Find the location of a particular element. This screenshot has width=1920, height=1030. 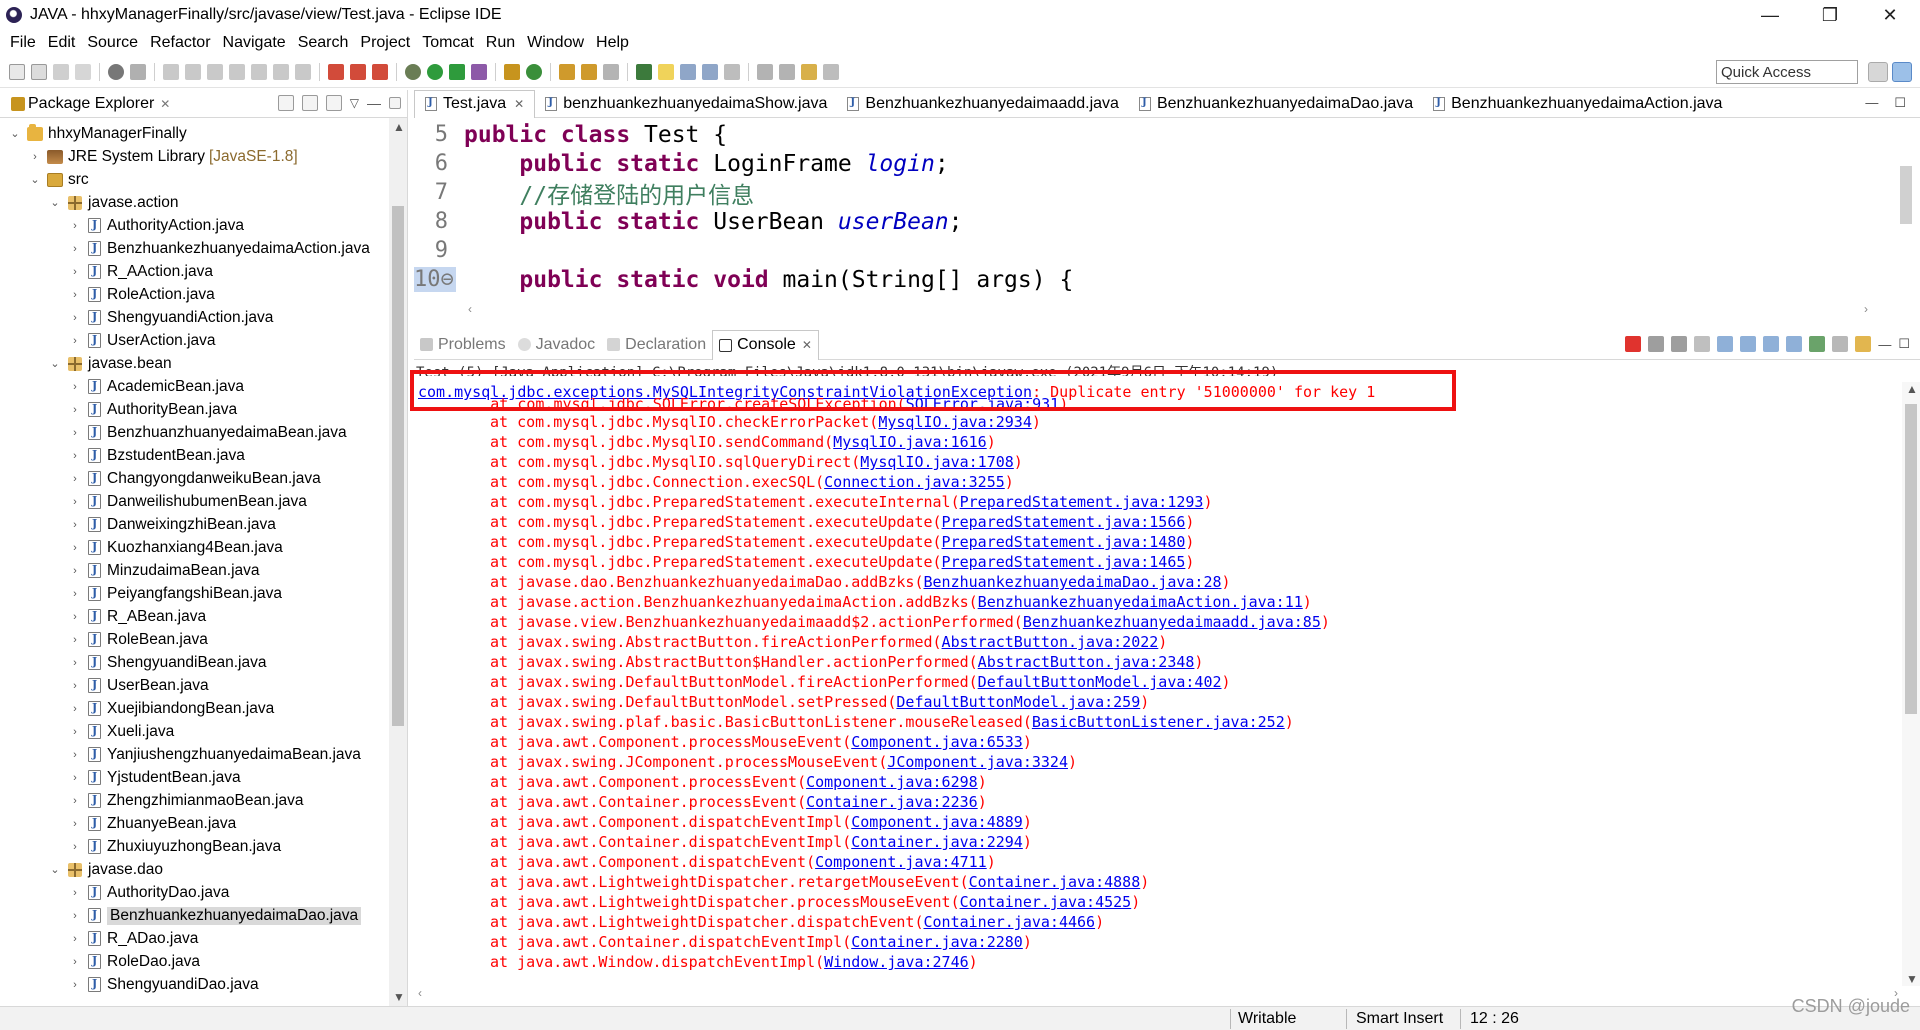

tree-item-file: › BenzhuankezhuanyedaimaDao.java is located at coordinates (181, 915).